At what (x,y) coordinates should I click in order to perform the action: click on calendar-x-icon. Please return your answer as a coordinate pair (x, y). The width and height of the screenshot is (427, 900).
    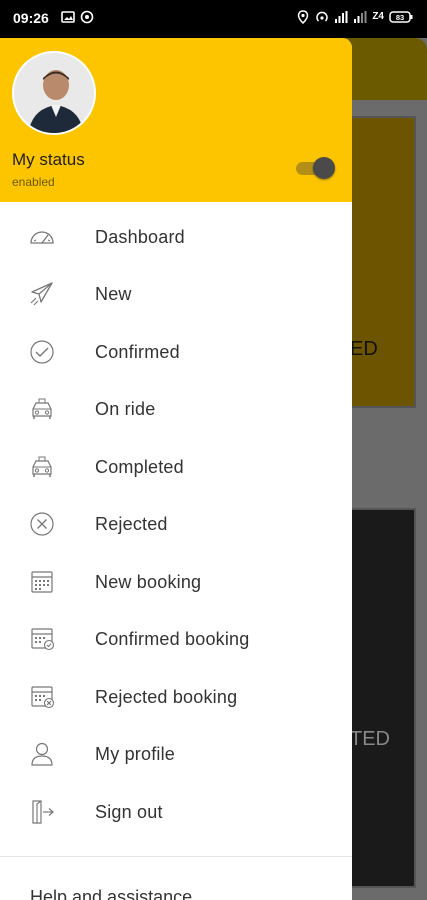
    Looking at the image, I should click on (43, 697).